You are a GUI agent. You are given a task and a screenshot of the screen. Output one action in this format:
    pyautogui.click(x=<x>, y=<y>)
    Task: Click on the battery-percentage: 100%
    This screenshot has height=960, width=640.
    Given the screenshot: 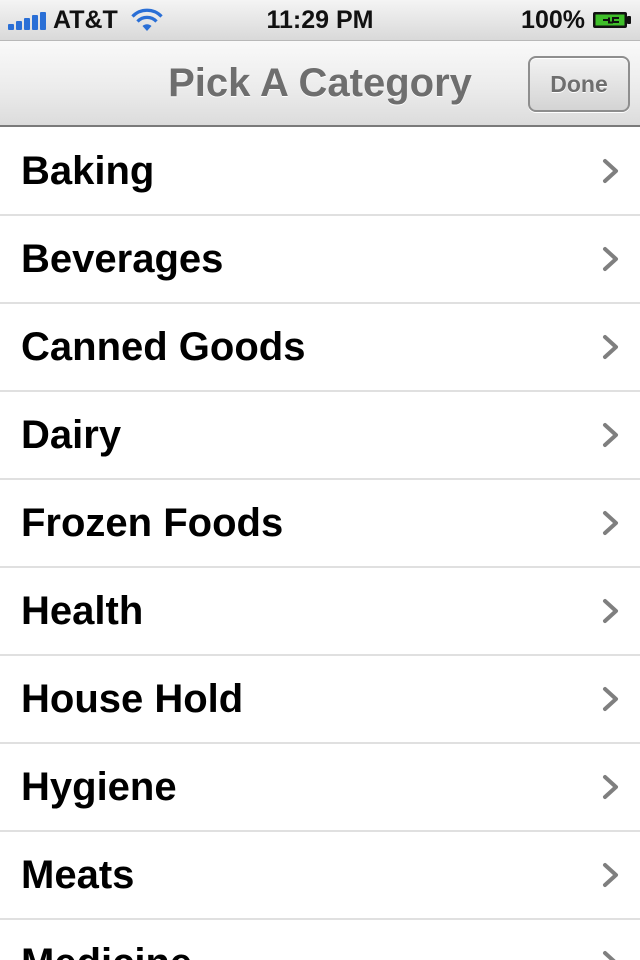 What is the action you would take?
    pyautogui.click(x=553, y=20)
    